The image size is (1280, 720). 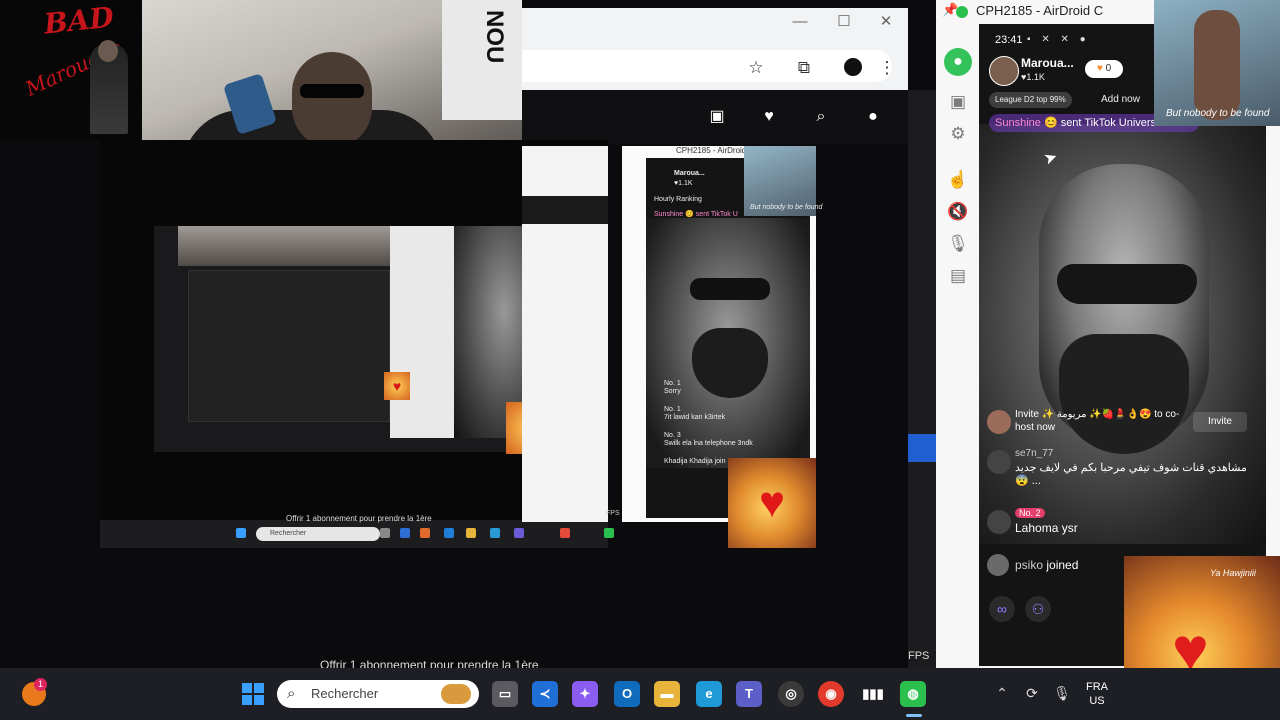 What do you see at coordinates (1002, 693) in the screenshot?
I see `chevron-up-icon: ⌃` at bounding box center [1002, 693].